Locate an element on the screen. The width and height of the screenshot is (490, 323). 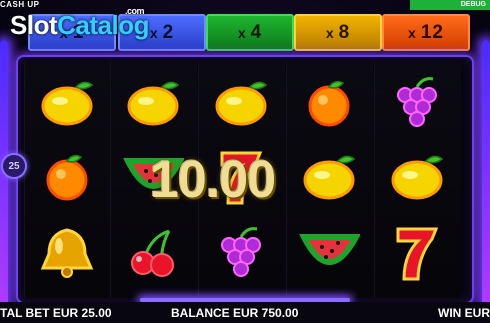
watermark-slot: Slot is located at coordinates (34, 25).